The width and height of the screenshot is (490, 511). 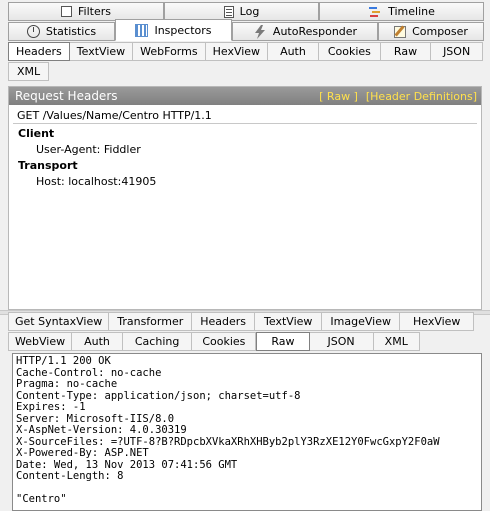 I want to click on tab-composer-label: Composer, so click(x=440, y=31).